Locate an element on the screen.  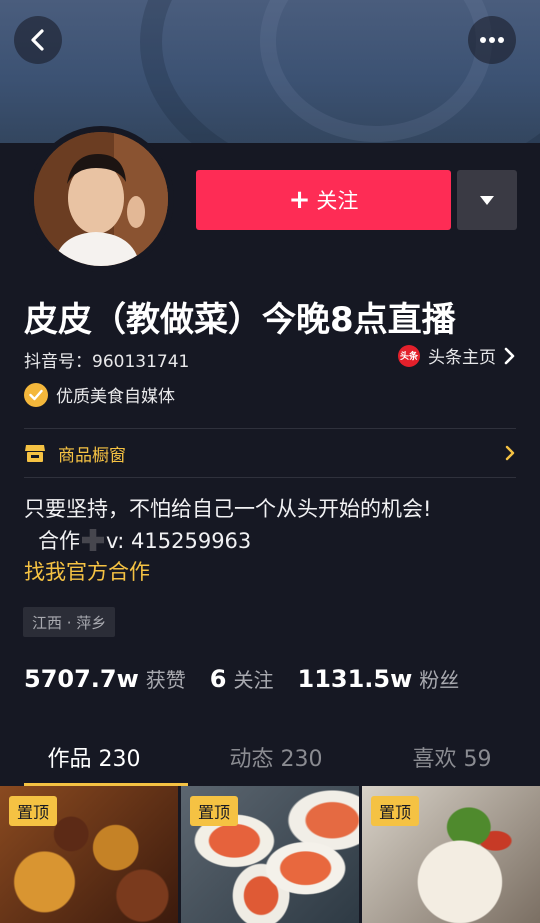
following-label: 关注 is located at coordinates (254, 678).